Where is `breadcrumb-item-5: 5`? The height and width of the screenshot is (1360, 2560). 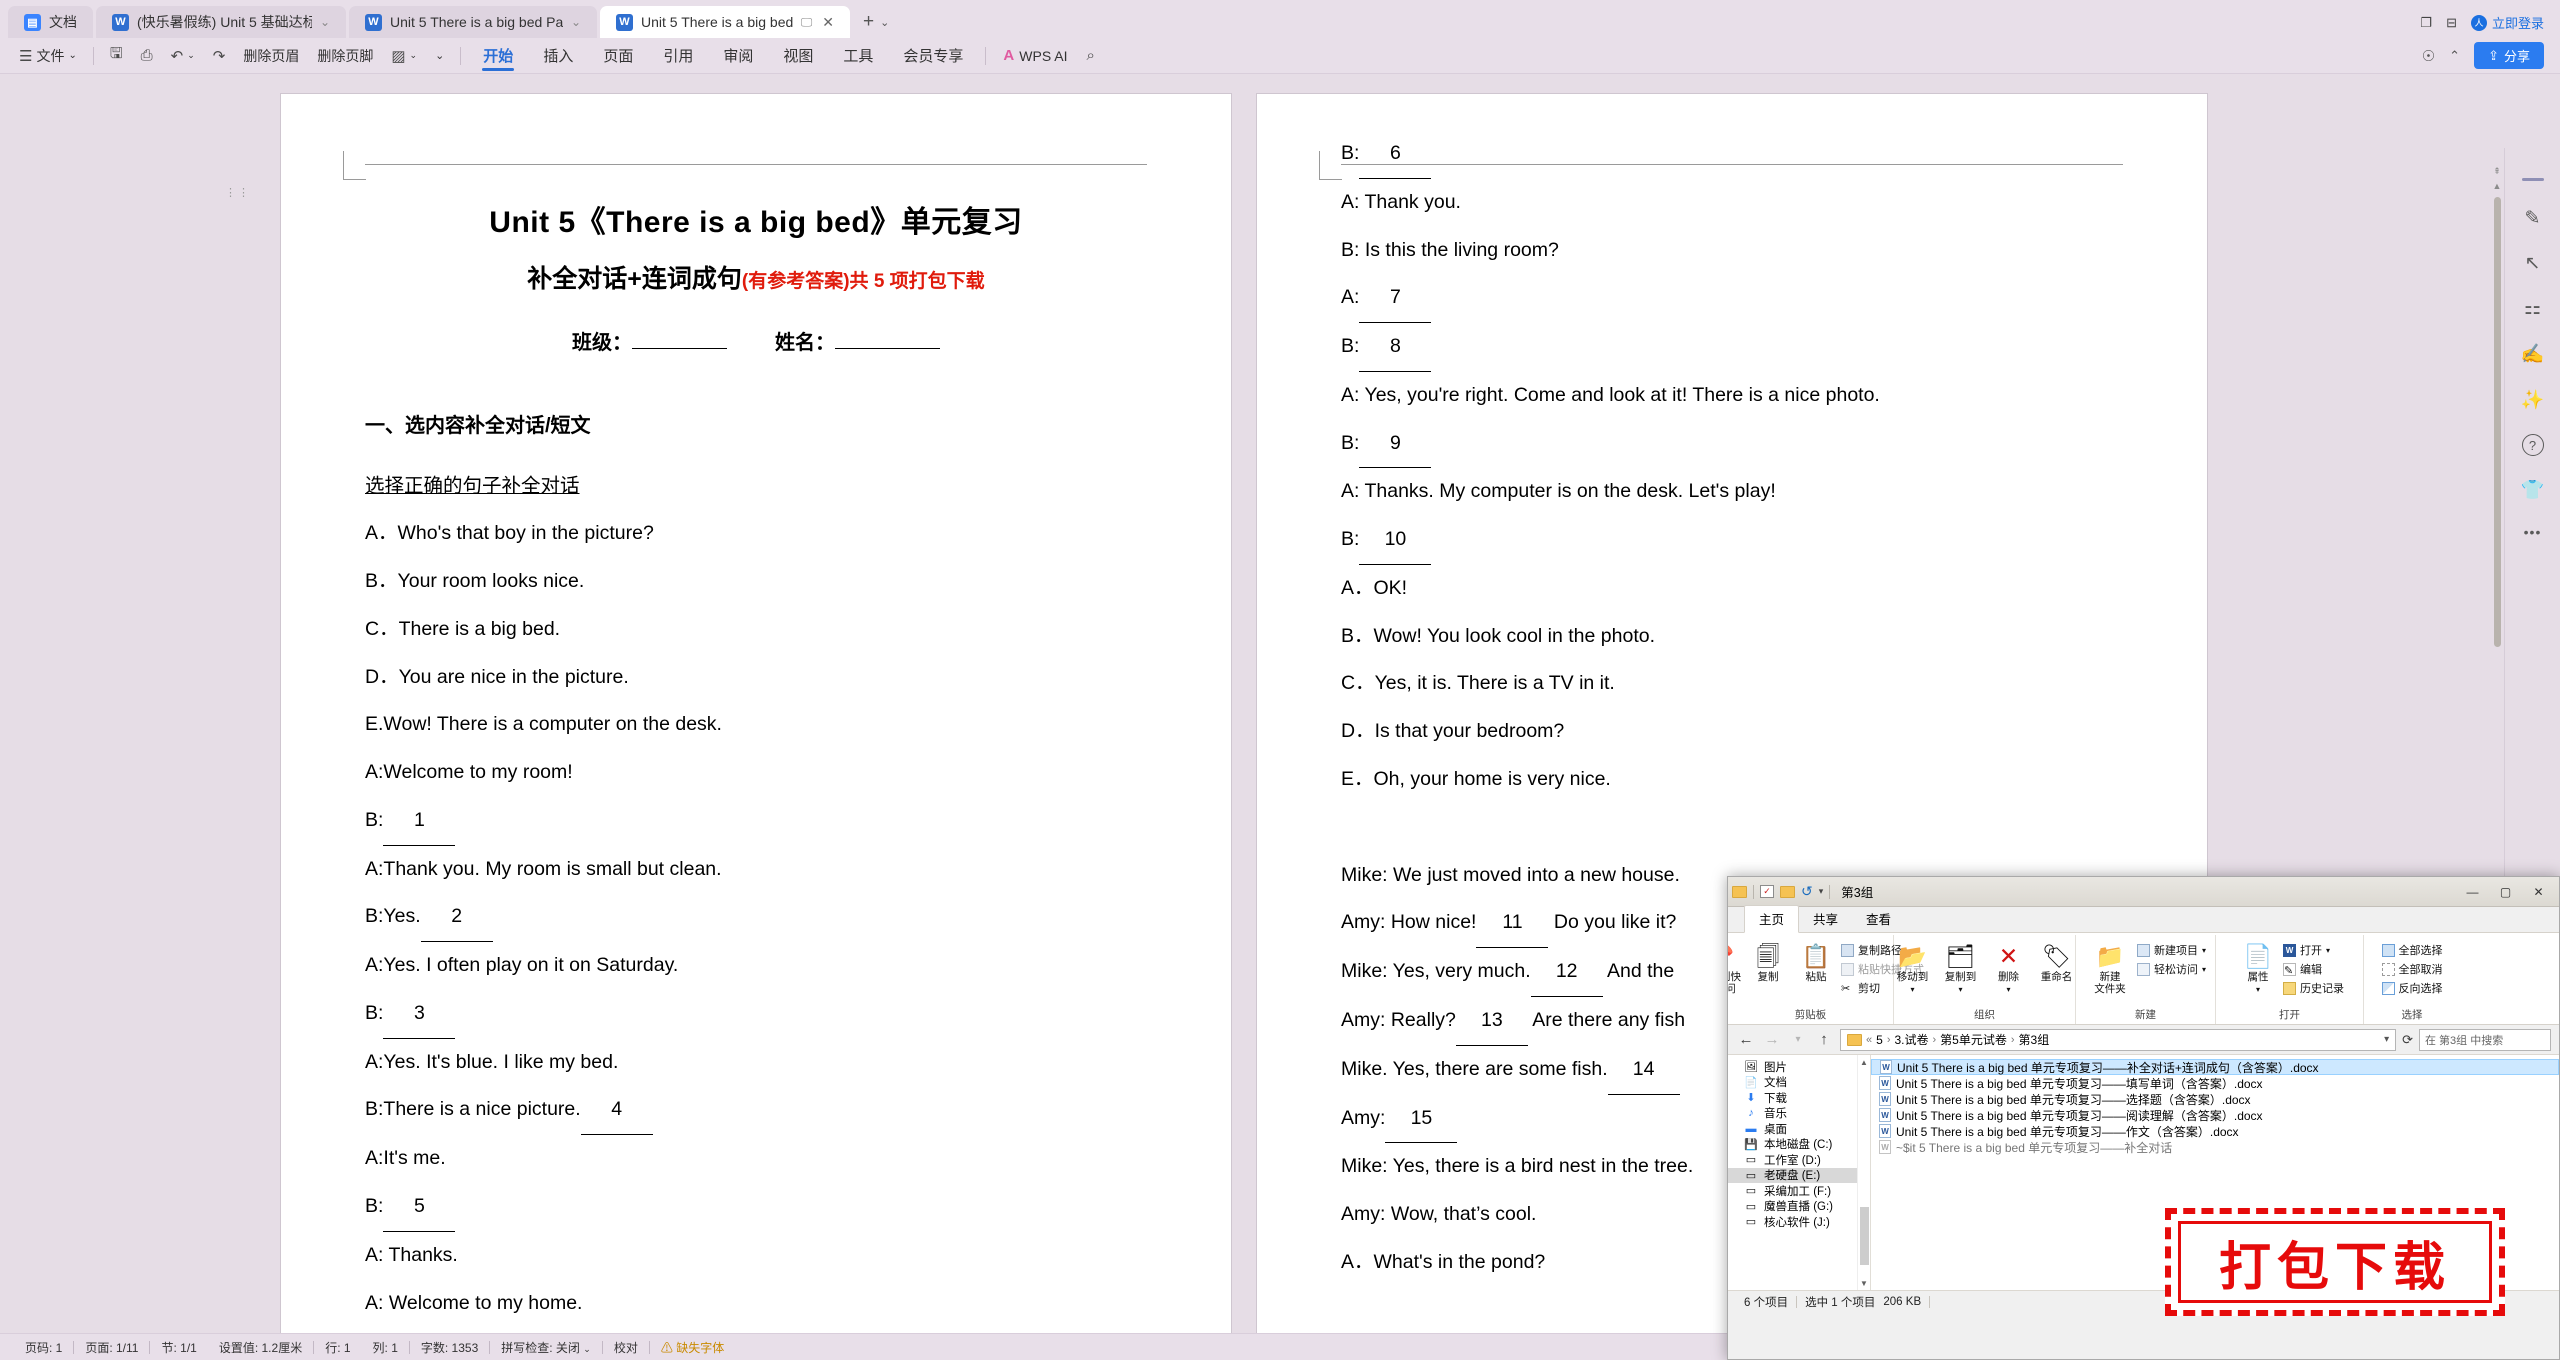
breadcrumb-item-5: 5 is located at coordinates (1879, 1040).